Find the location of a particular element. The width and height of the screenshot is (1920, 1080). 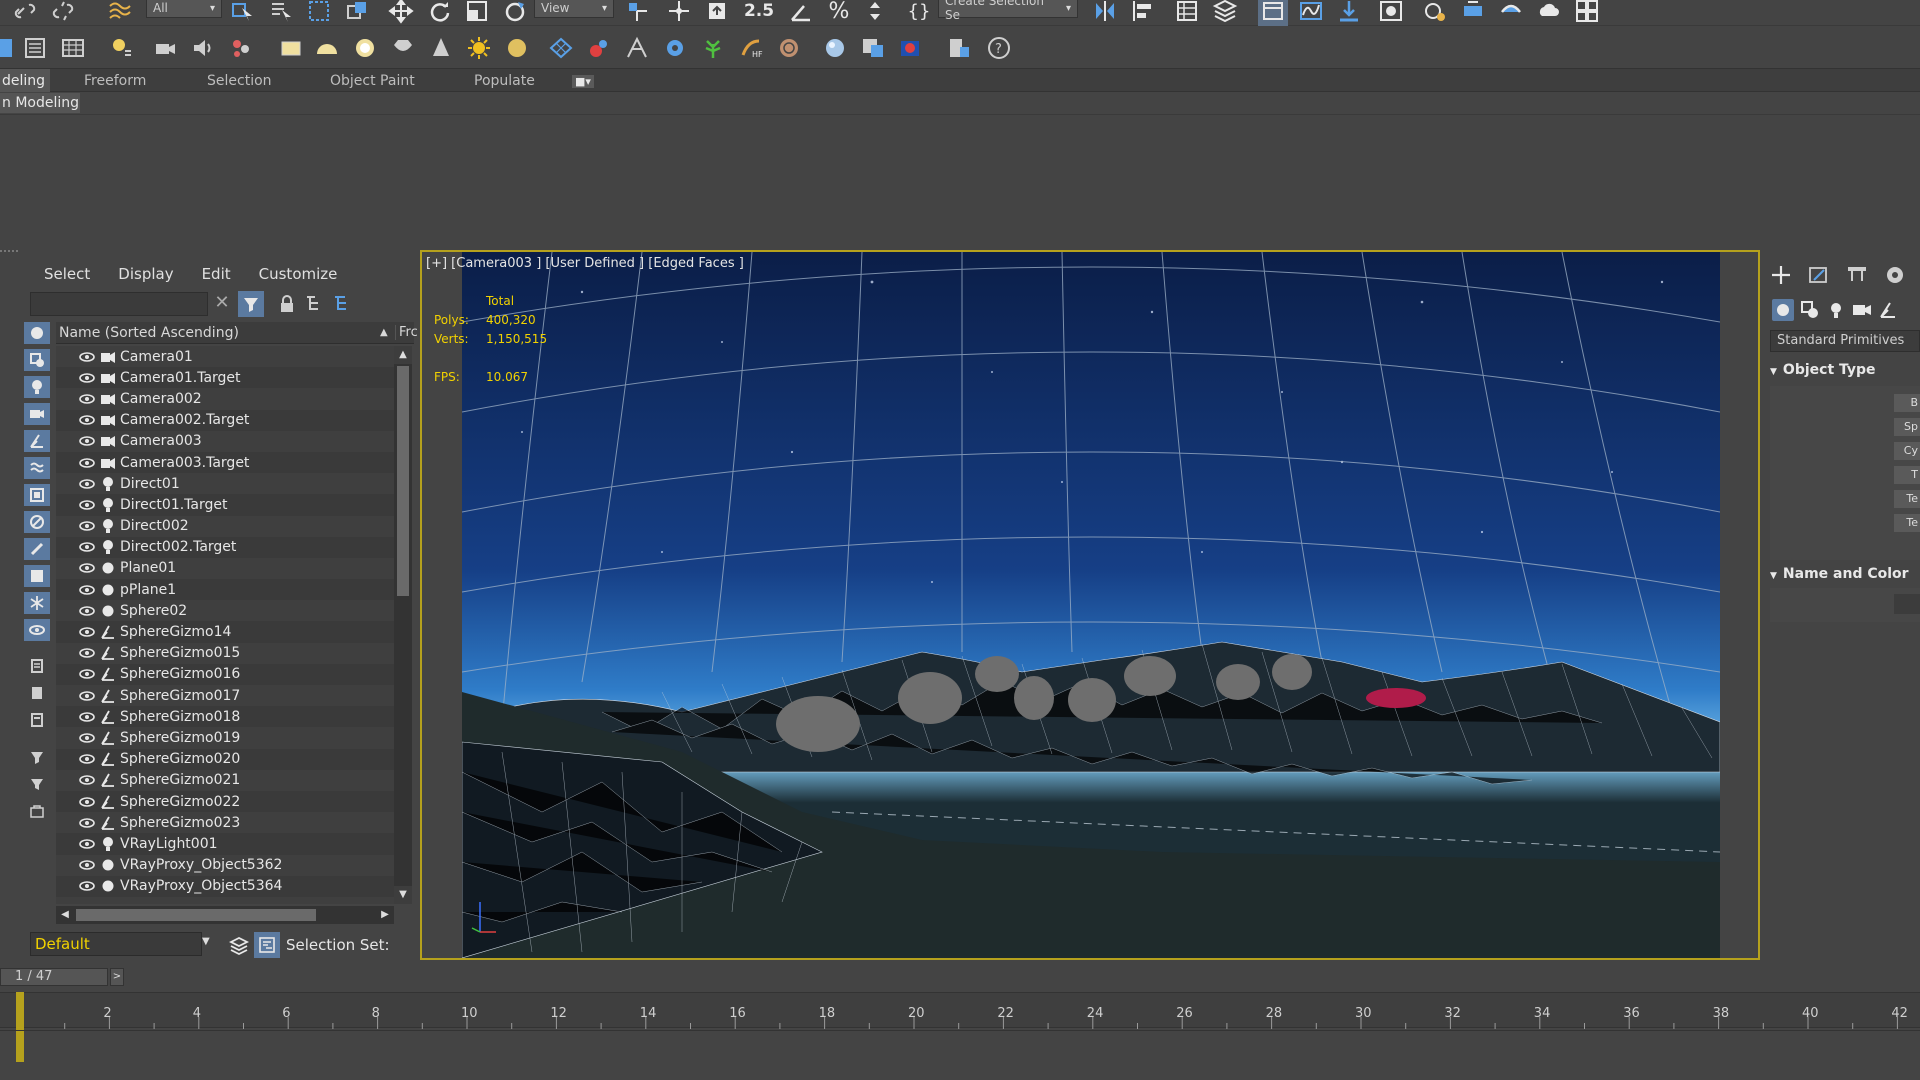

expand-hierarchy-icon is located at coordinates (341, 304).